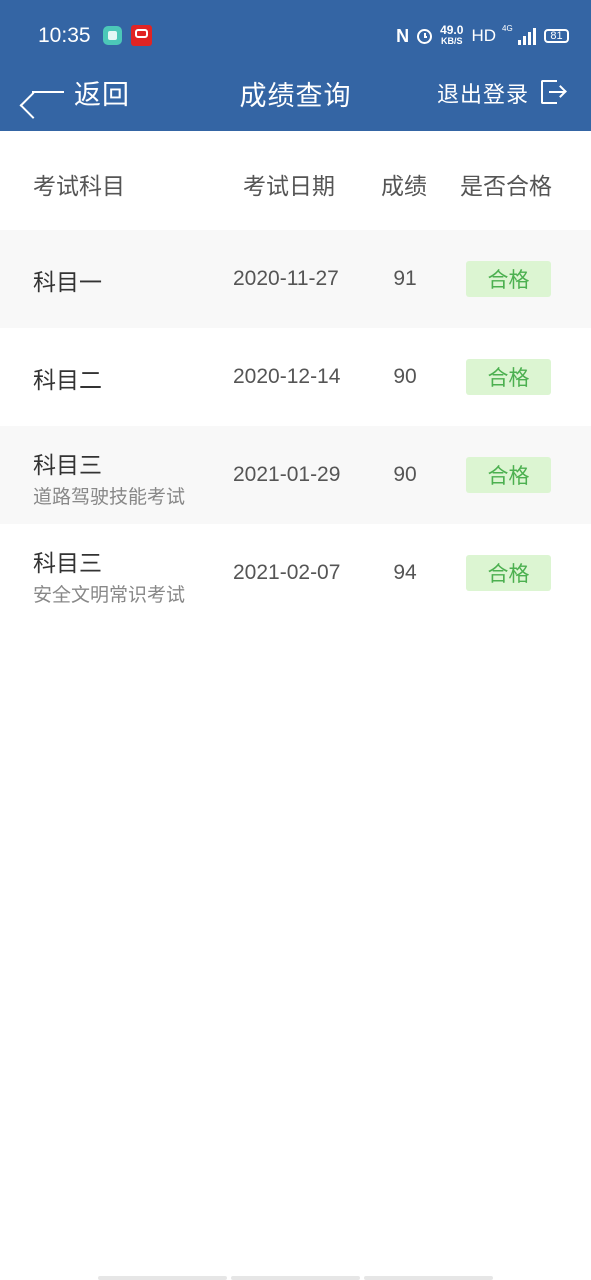 Image resolution: width=591 pixels, height=1280 pixels. I want to click on gesture-bar, so click(295, 1278).